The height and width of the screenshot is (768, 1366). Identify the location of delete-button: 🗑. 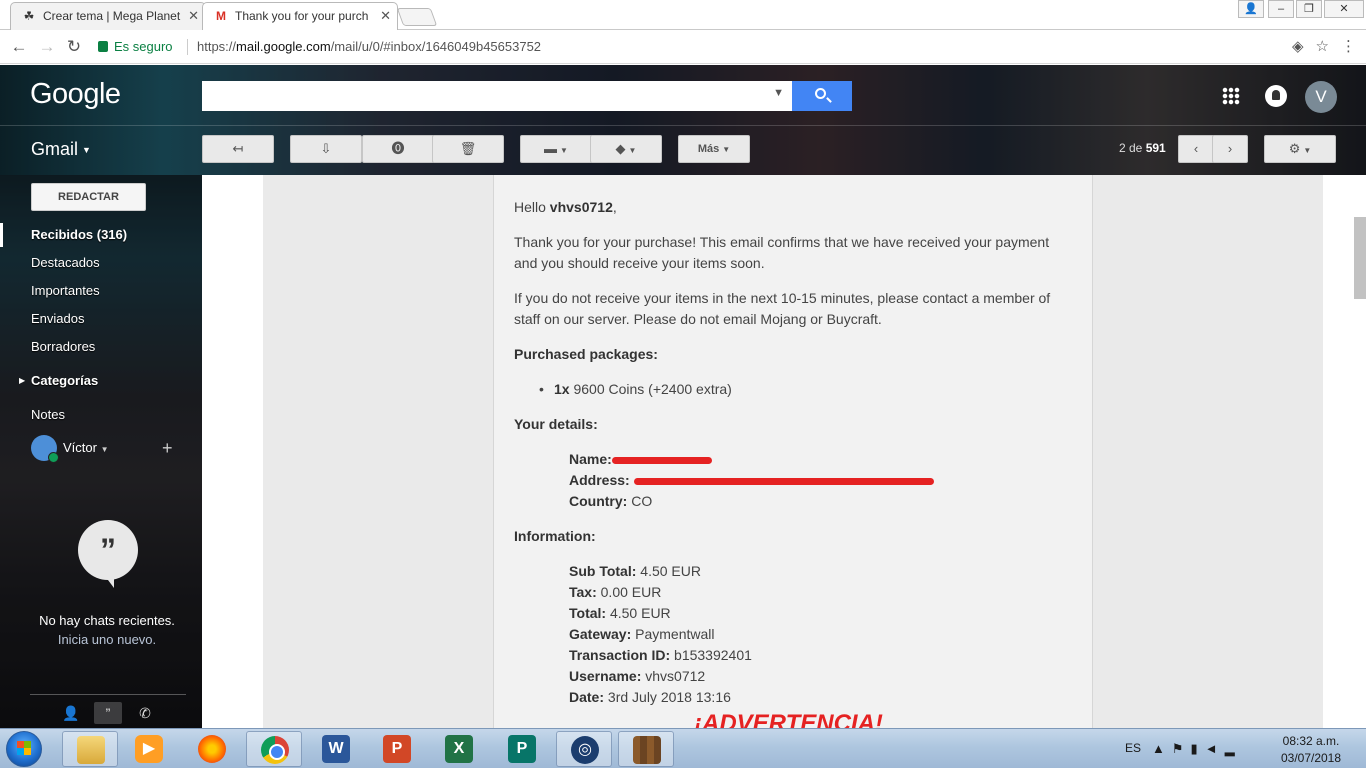
(468, 149).